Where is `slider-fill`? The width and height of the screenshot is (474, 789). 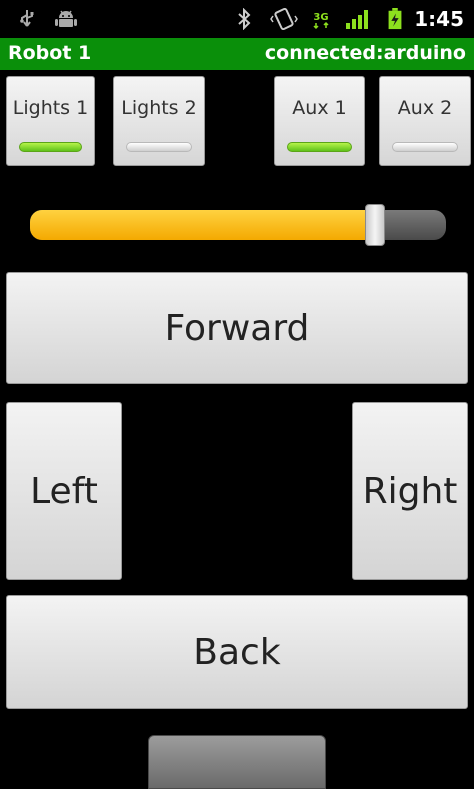
slider-fill is located at coordinates (203, 225).